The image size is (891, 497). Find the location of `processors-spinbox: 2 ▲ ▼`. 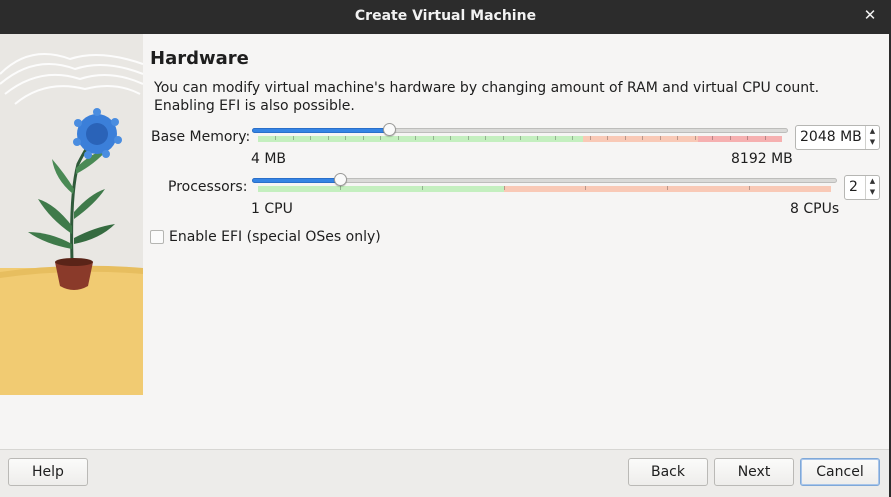

processors-spinbox: 2 ▲ ▼ is located at coordinates (862, 187).